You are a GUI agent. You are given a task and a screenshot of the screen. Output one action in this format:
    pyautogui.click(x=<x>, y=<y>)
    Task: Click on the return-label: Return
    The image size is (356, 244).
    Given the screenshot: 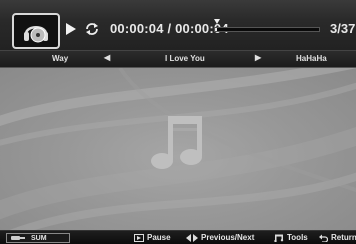 What is the action you would take?
    pyautogui.click(x=343, y=237)
    